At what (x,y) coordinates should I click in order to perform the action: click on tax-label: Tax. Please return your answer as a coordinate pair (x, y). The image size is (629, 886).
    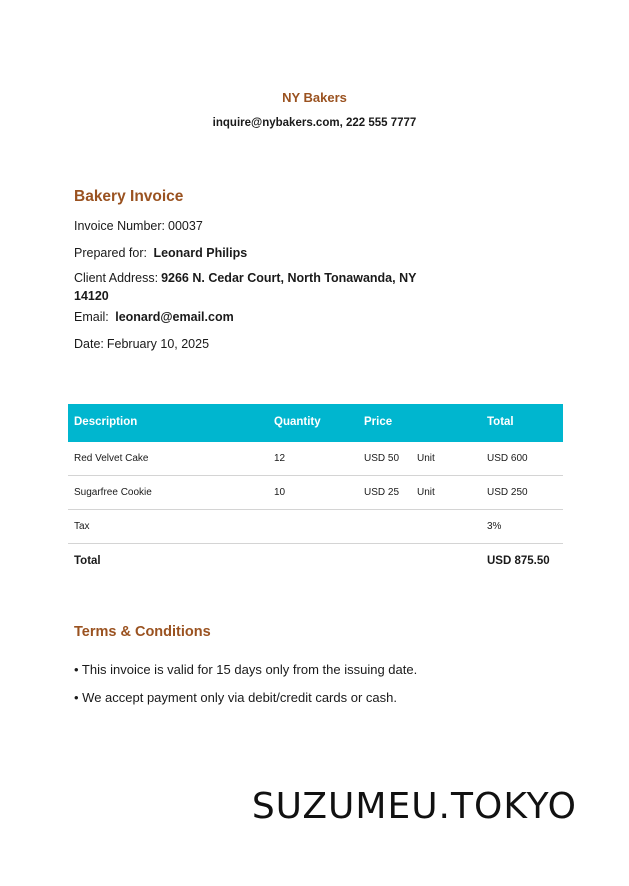
    Looking at the image, I should click on (82, 526).